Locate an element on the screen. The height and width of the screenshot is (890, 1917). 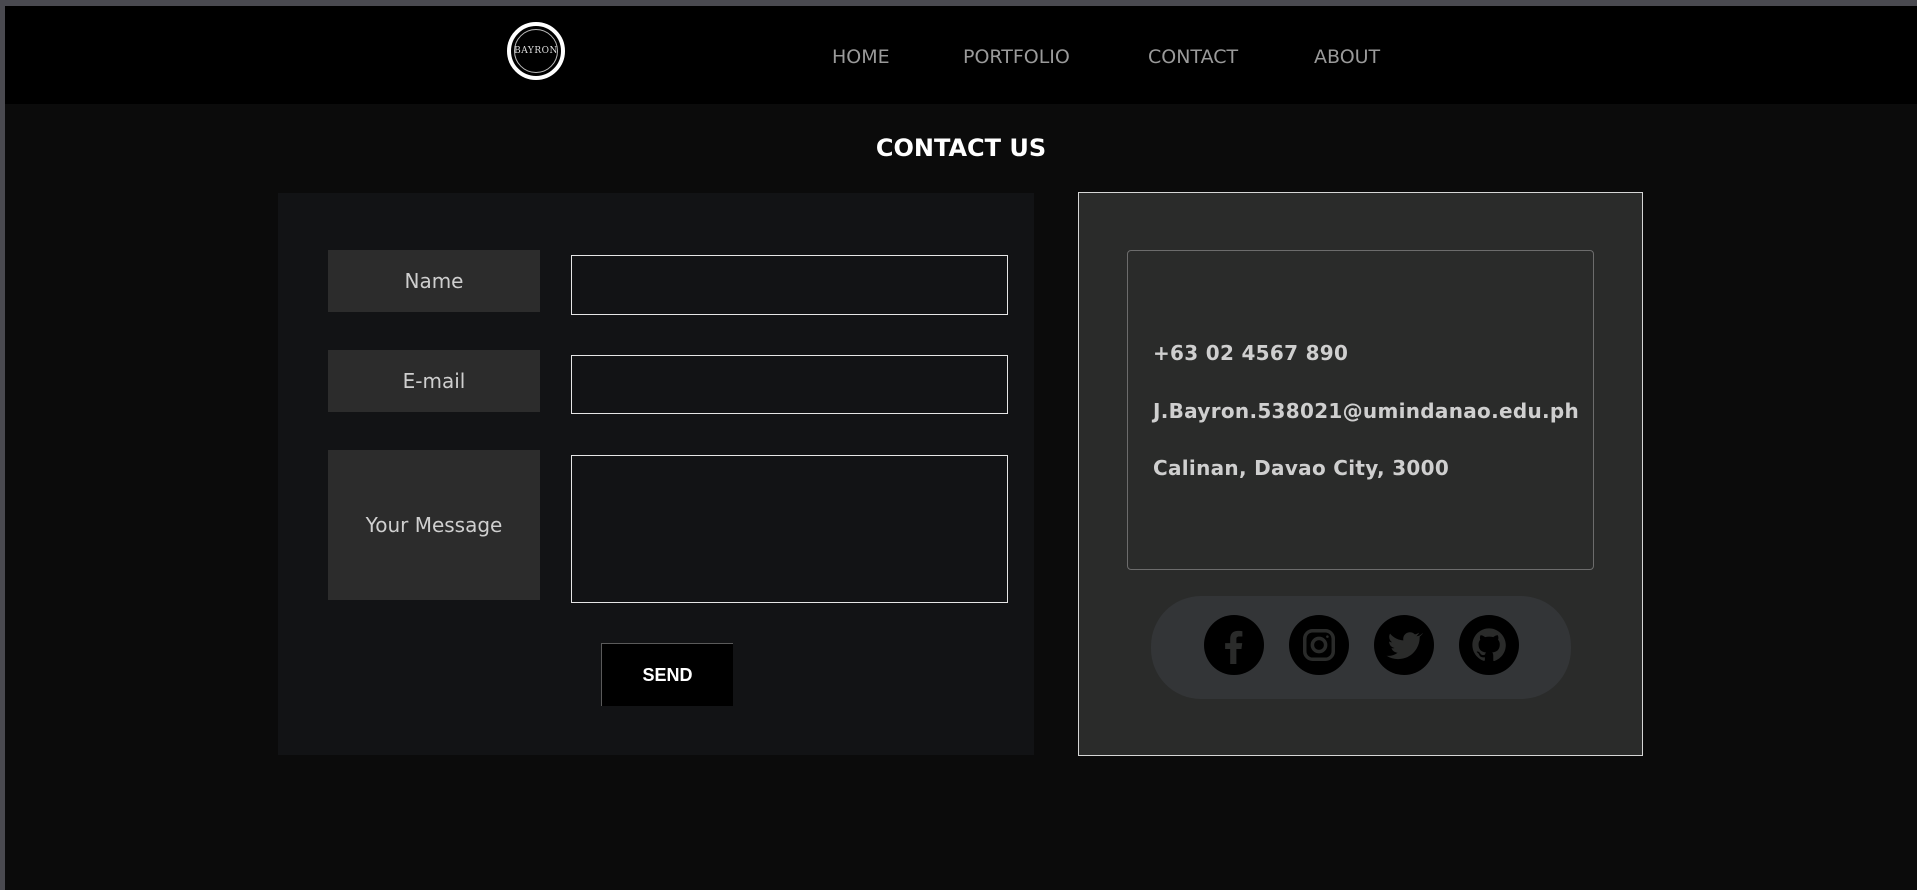
name-field is located at coordinates (789, 285).